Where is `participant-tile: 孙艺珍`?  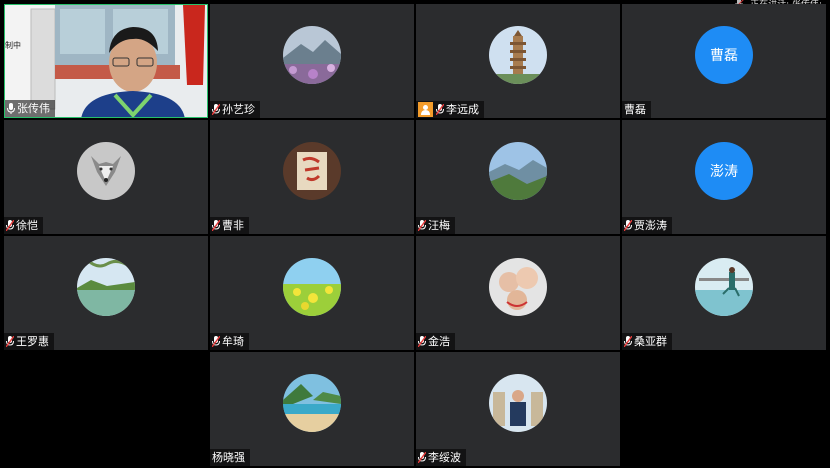
participant-tile: 孙艺珍 is located at coordinates (312, 61).